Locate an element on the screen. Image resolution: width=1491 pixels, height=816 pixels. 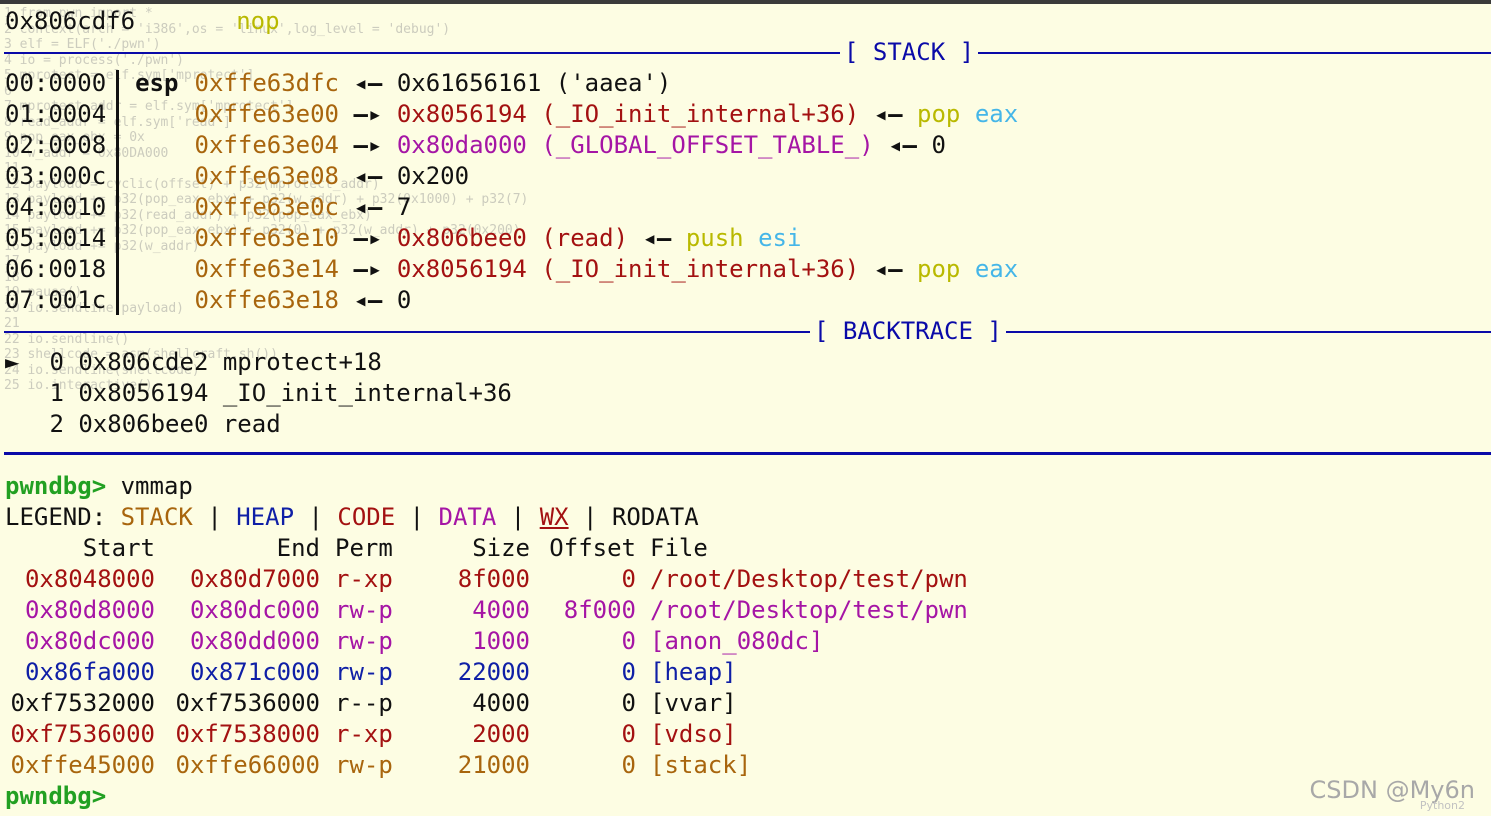
backtrace-symbol: read is located at coordinates (251, 424).